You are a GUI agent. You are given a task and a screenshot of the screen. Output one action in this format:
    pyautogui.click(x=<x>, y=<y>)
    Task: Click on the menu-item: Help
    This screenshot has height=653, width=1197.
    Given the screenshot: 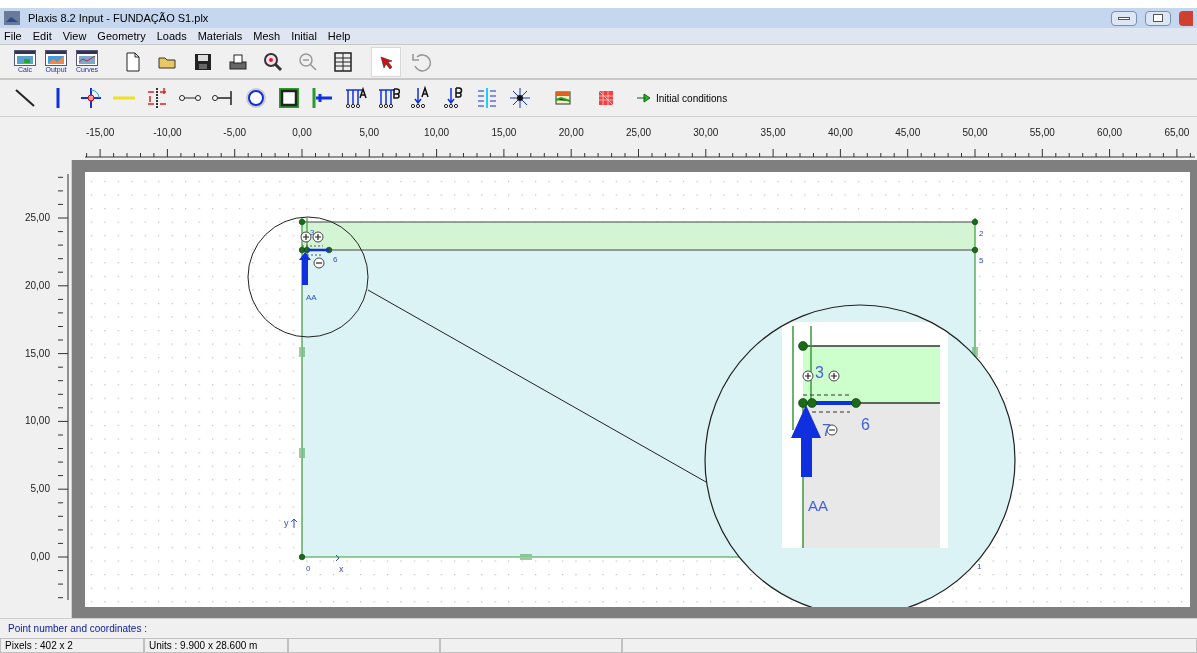 What is the action you would take?
    pyautogui.click(x=339, y=36)
    